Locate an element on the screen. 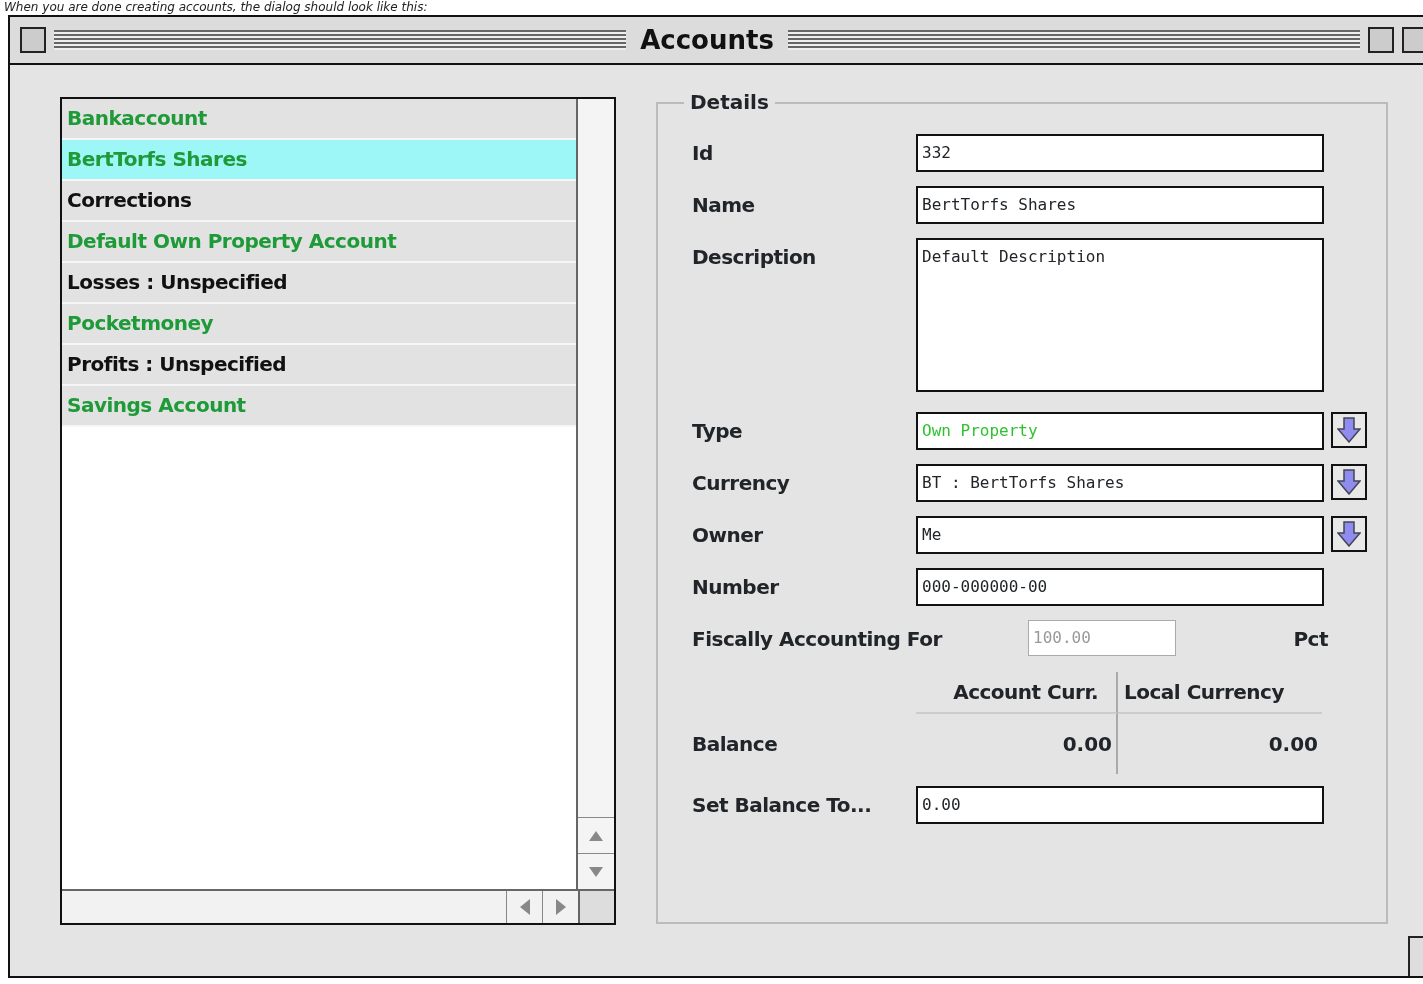 This screenshot has width=1423, height=984. account-name: Bankaccount is located at coordinates (137, 118).